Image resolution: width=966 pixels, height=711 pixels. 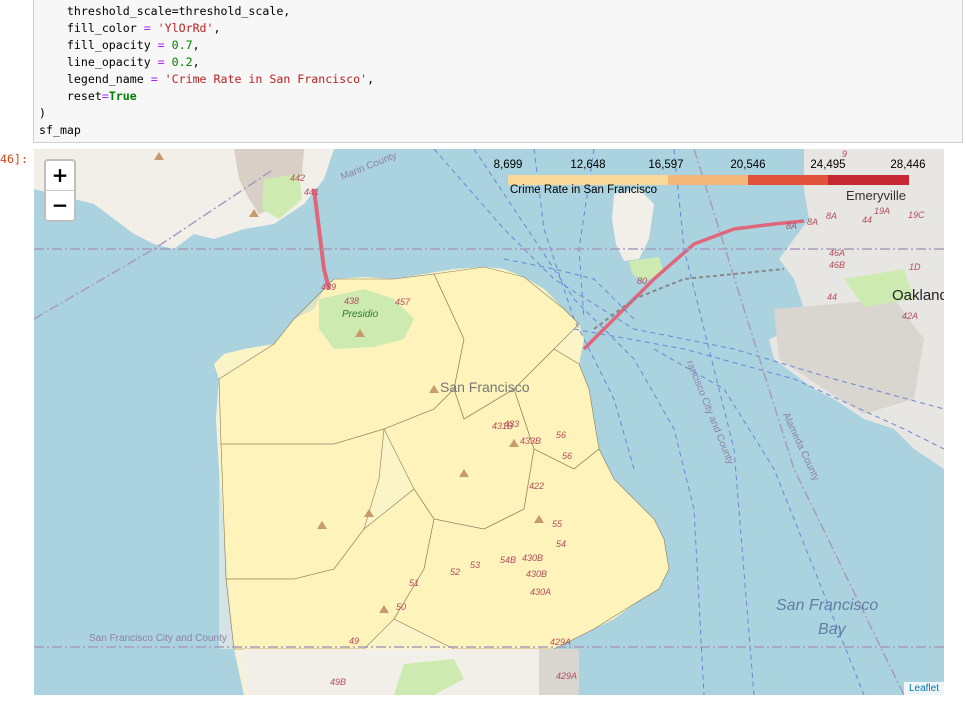 What do you see at coordinates (414, 583) in the screenshot?
I see `route-label: 51` at bounding box center [414, 583].